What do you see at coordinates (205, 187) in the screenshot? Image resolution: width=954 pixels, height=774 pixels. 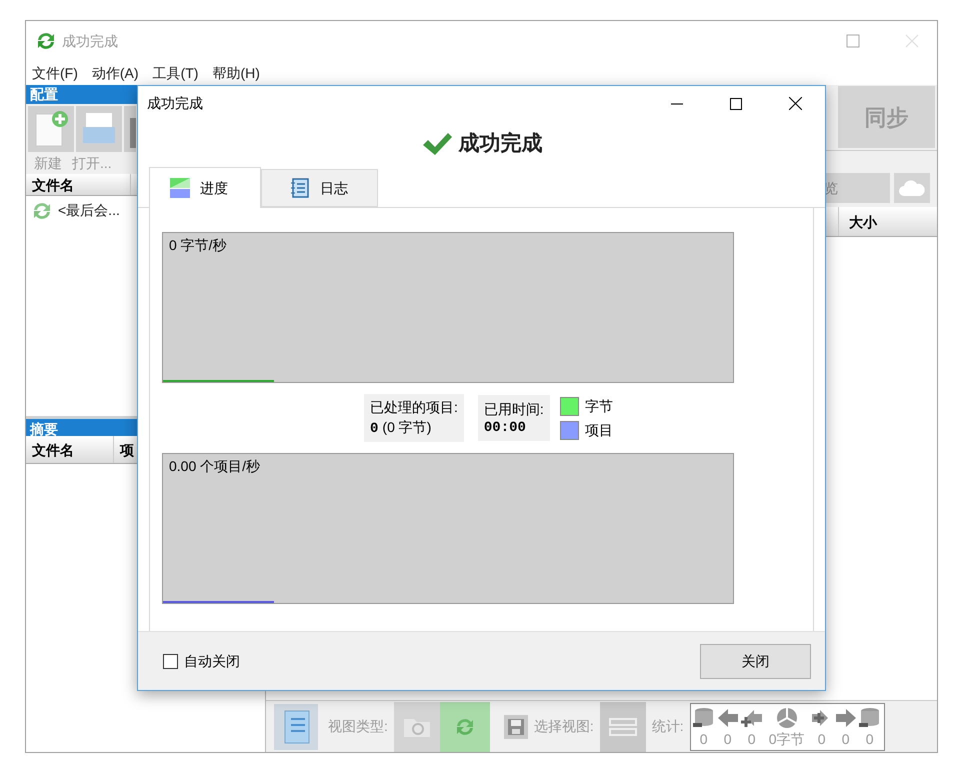 I see `tab: 进度` at bounding box center [205, 187].